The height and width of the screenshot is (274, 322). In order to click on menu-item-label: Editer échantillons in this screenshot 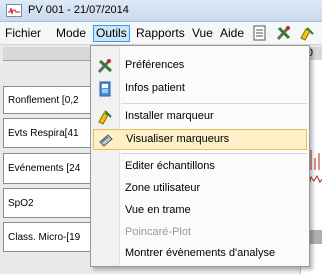, I will do `click(170, 166)`.